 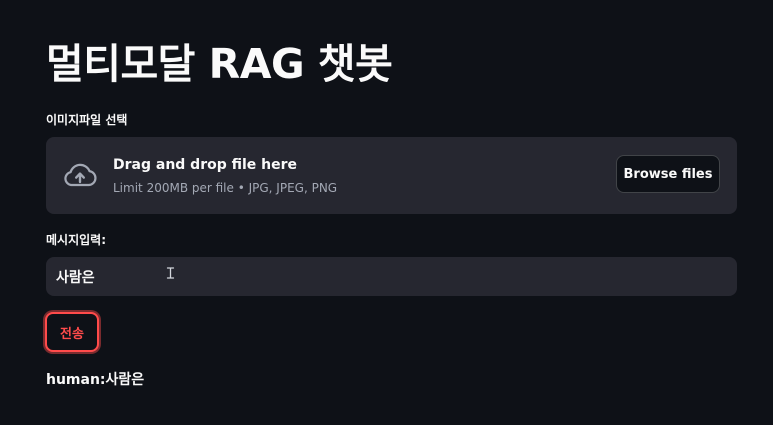 What do you see at coordinates (219, 64) in the screenshot?
I see `page-title: 멀티모달 RAG 챗봇` at bounding box center [219, 64].